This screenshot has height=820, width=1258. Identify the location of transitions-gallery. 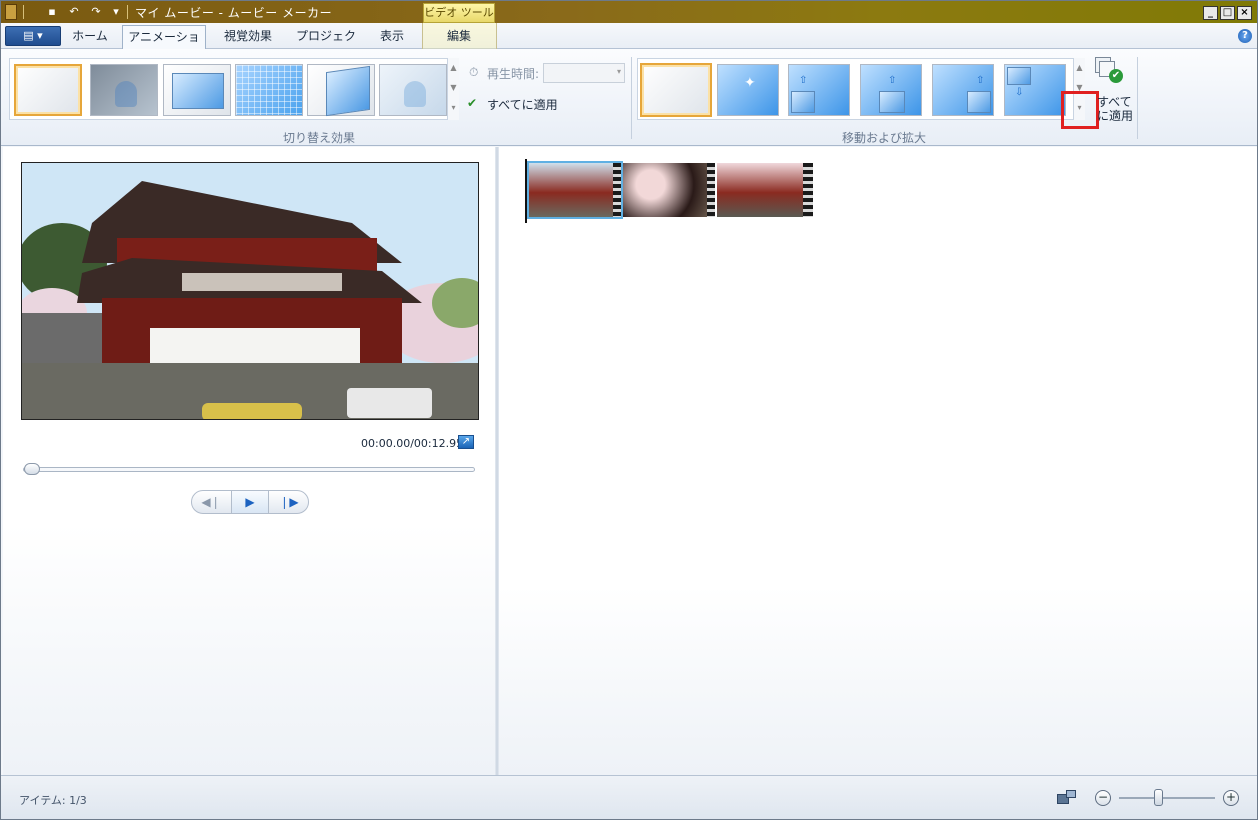
(233, 89).